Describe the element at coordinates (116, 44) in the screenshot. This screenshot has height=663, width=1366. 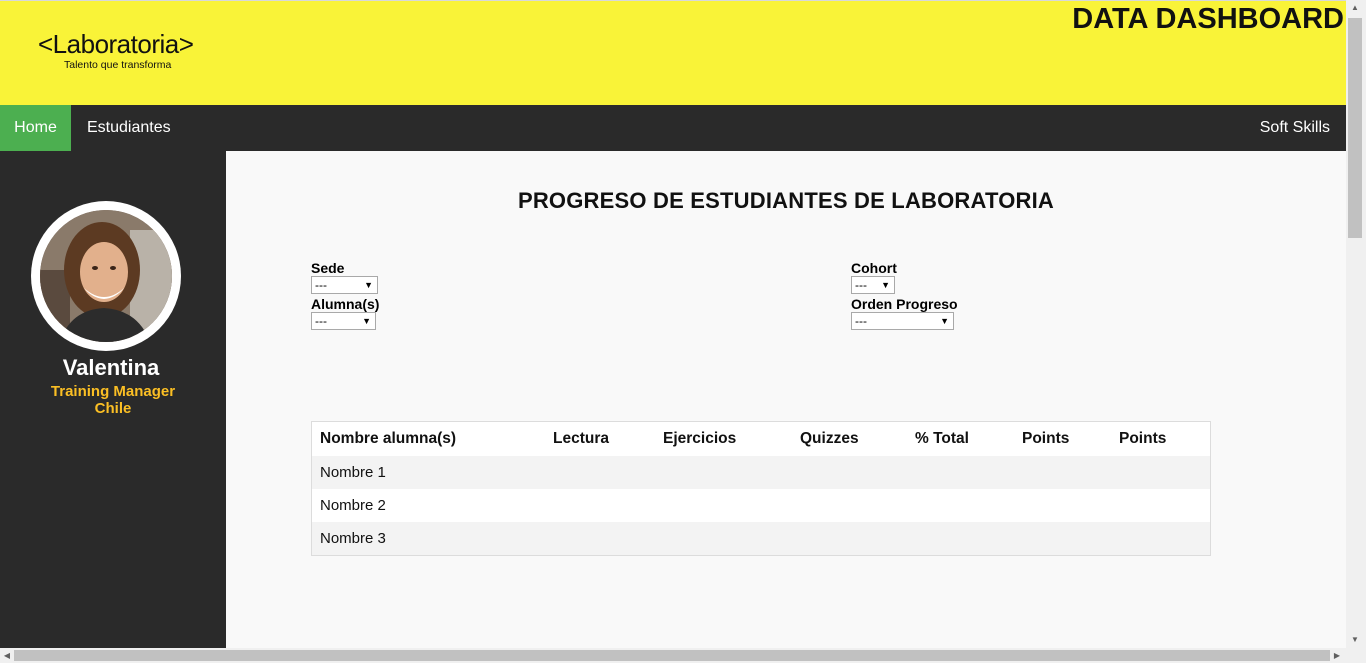
I see `logo-text: <Laboratoria>` at that location.